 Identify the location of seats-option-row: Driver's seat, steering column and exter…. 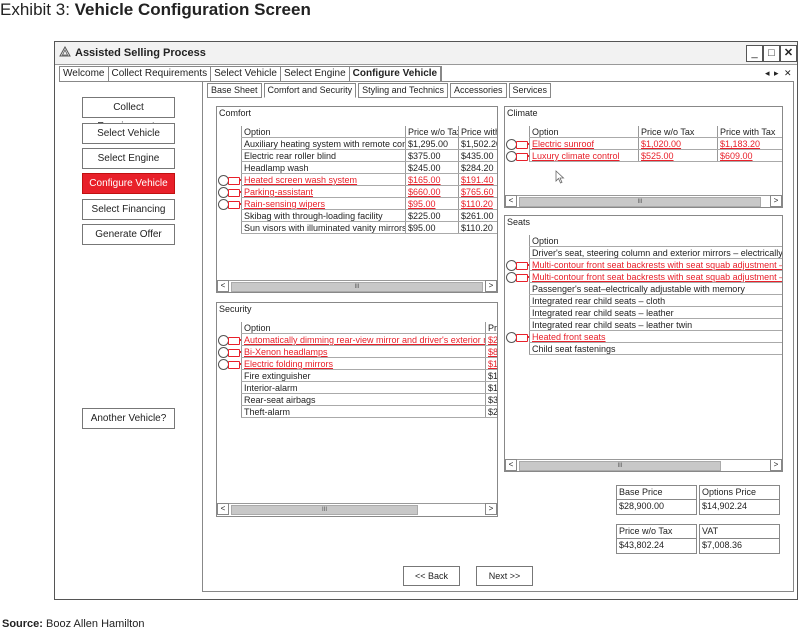
(643, 253).